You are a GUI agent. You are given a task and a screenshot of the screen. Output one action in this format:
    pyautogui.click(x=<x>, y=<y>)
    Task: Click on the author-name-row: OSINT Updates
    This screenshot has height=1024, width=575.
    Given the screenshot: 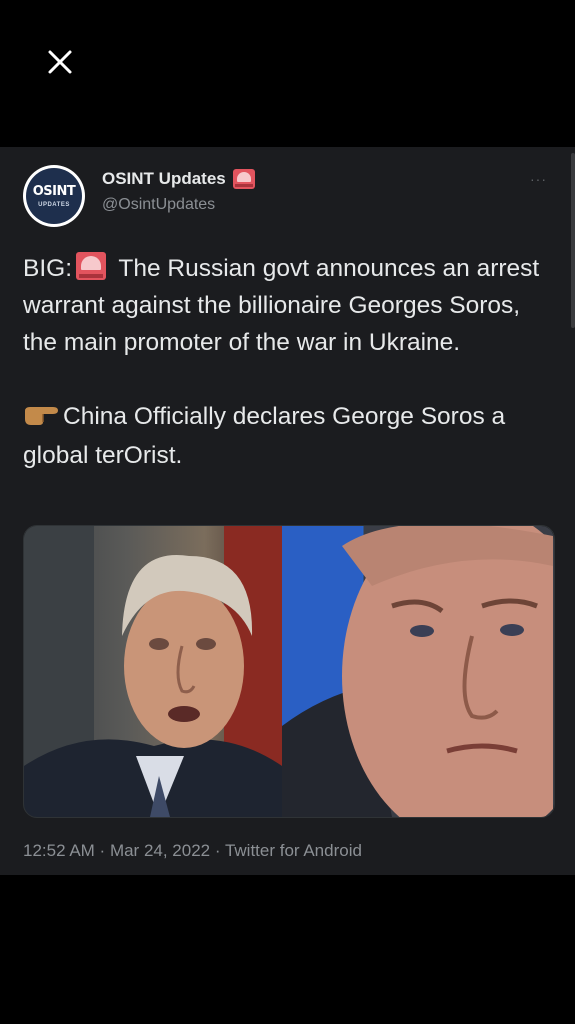 What is the action you would take?
    pyautogui.click(x=178, y=179)
    